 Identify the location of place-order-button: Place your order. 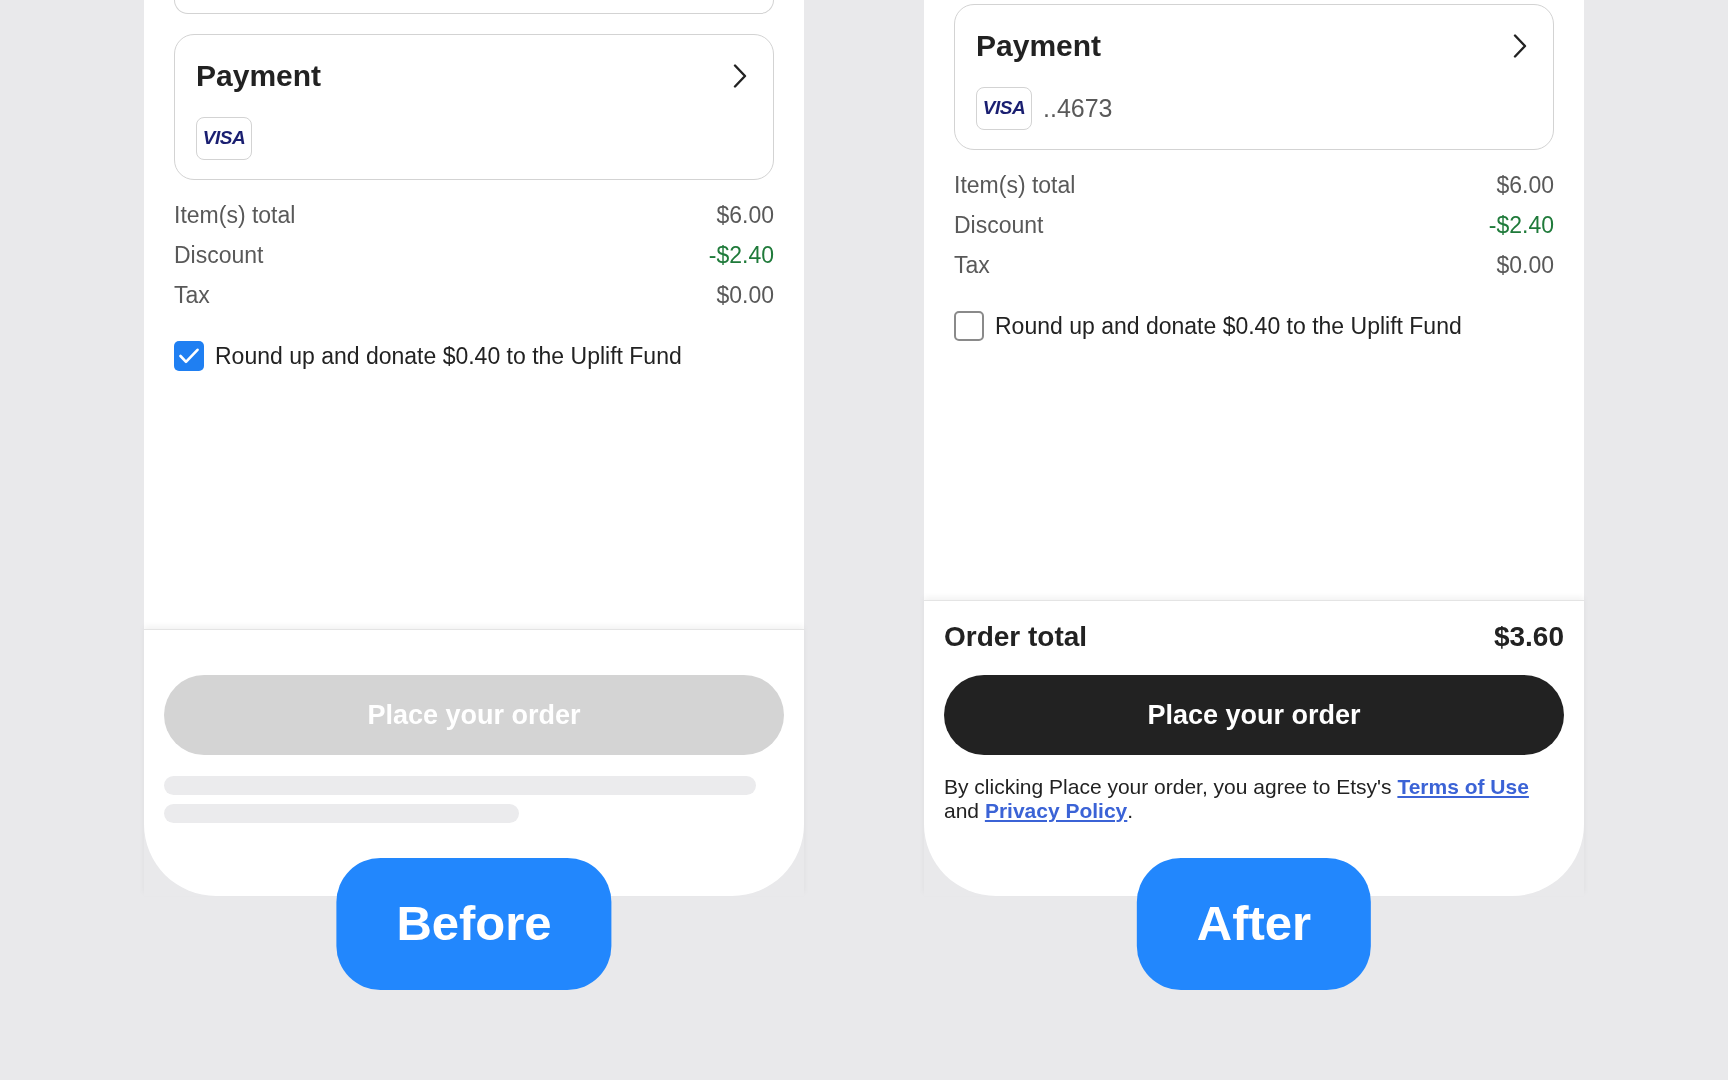
(1254, 715).